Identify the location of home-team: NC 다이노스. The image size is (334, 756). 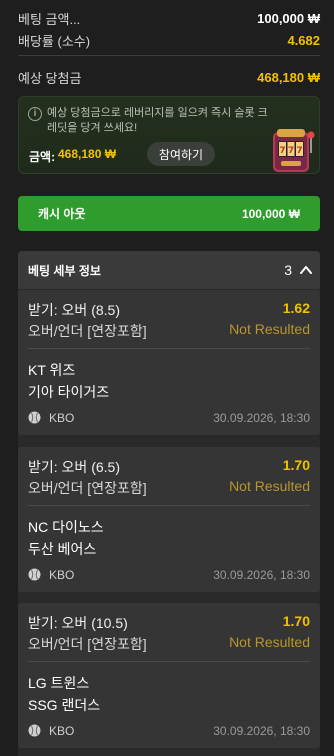
(66, 527).